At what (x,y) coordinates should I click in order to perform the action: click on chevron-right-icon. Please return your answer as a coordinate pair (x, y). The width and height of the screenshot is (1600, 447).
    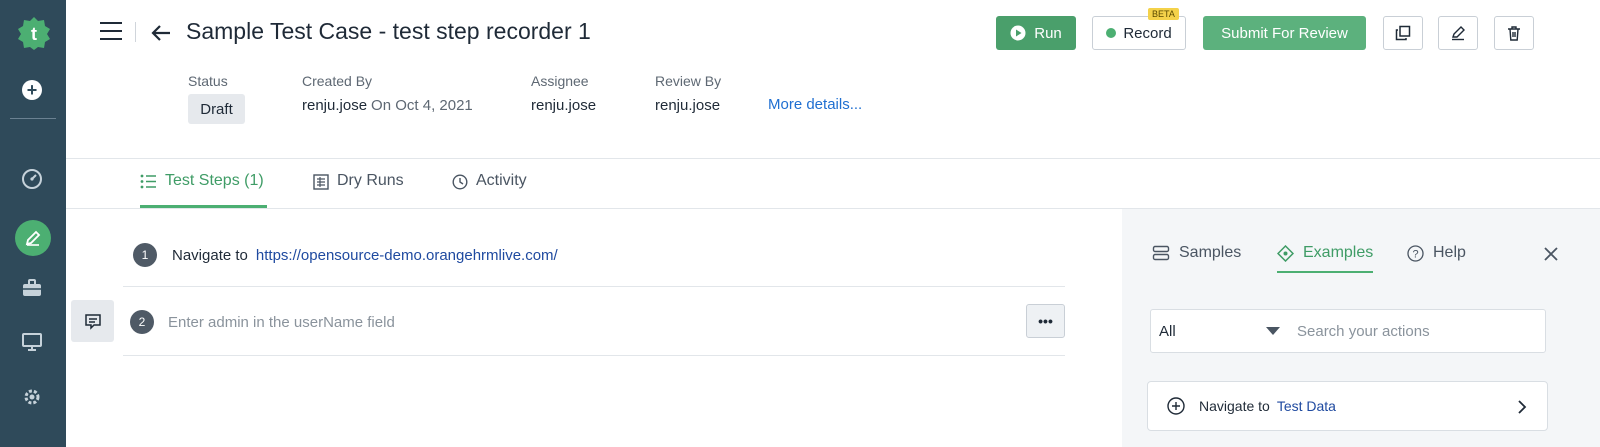
    Looking at the image, I should click on (1522, 407).